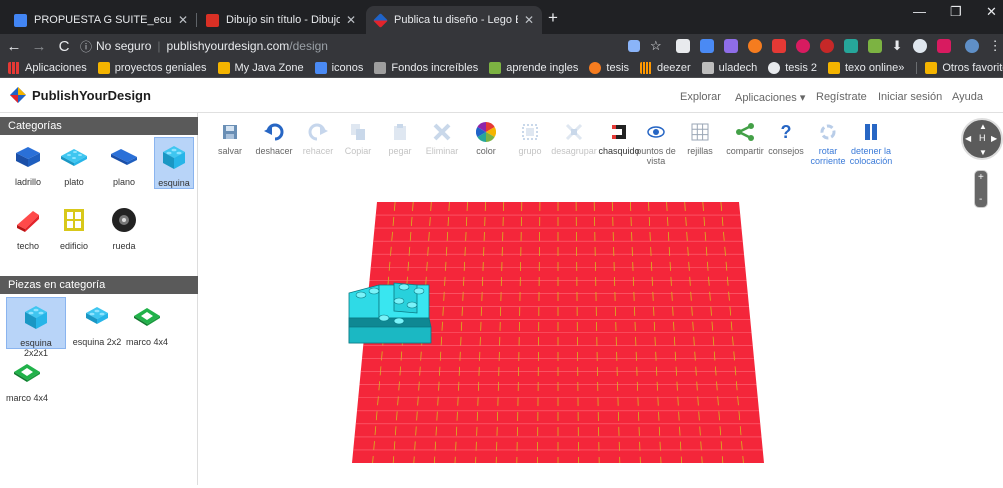 This screenshot has height=488, width=1003. What do you see at coordinates (634, 46) in the screenshot?
I see `translate-icon` at bounding box center [634, 46].